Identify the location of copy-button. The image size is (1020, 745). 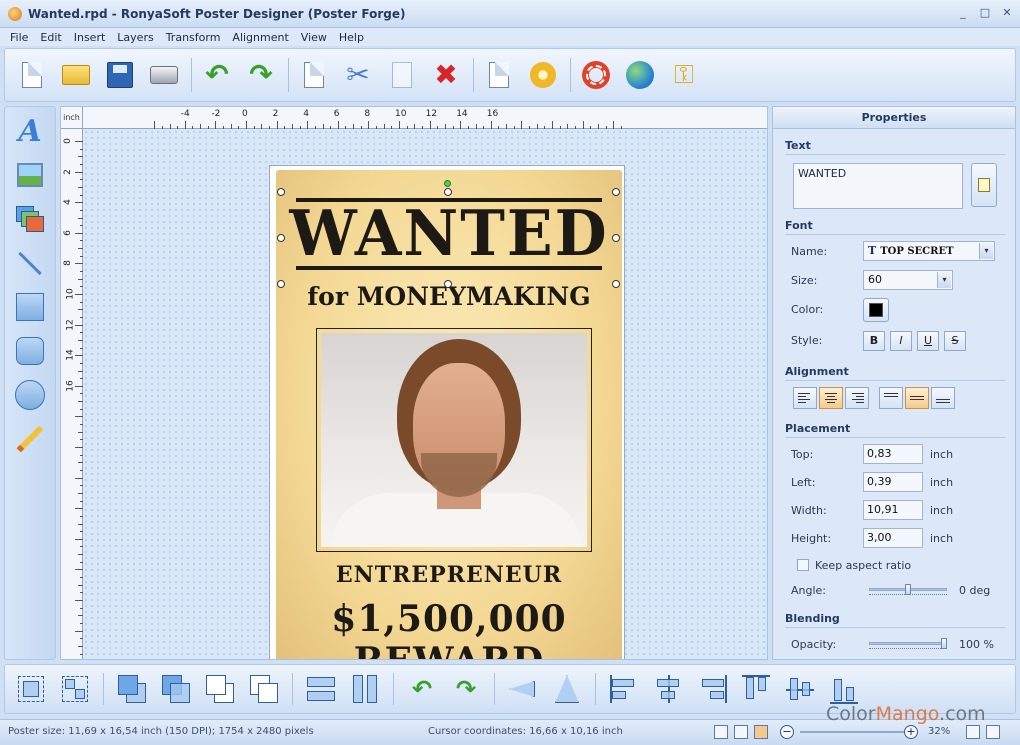
(314, 75).